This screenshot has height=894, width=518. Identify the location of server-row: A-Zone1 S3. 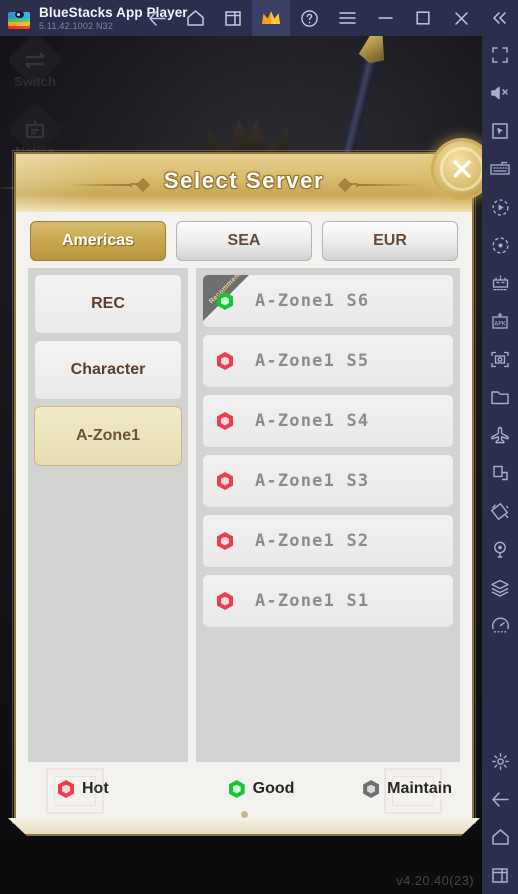
(328, 481).